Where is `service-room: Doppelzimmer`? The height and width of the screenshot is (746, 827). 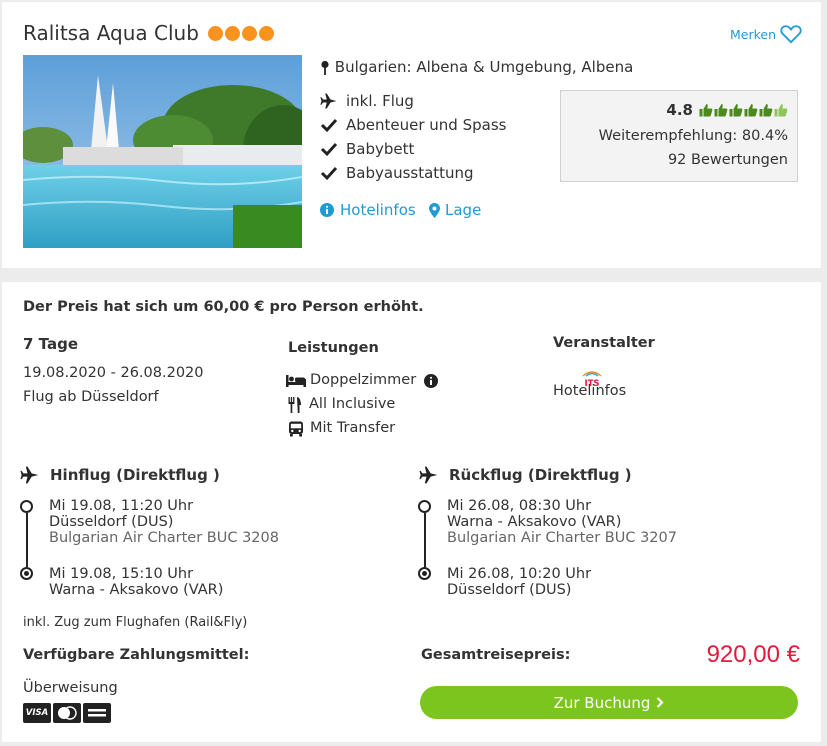 service-room: Doppelzimmer is located at coordinates (362, 380).